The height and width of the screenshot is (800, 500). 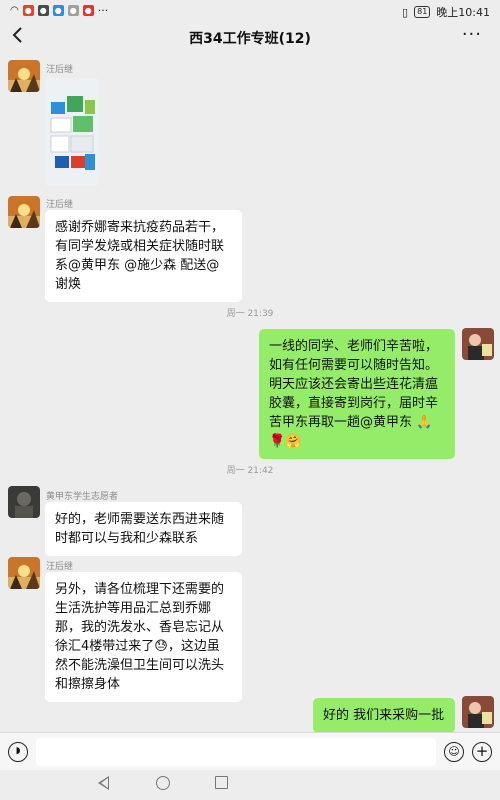 I want to click on status-bar: ◠ ● ● ● ● ● ··· ▯ 81 晚上10:41, so click(x=250, y=11).